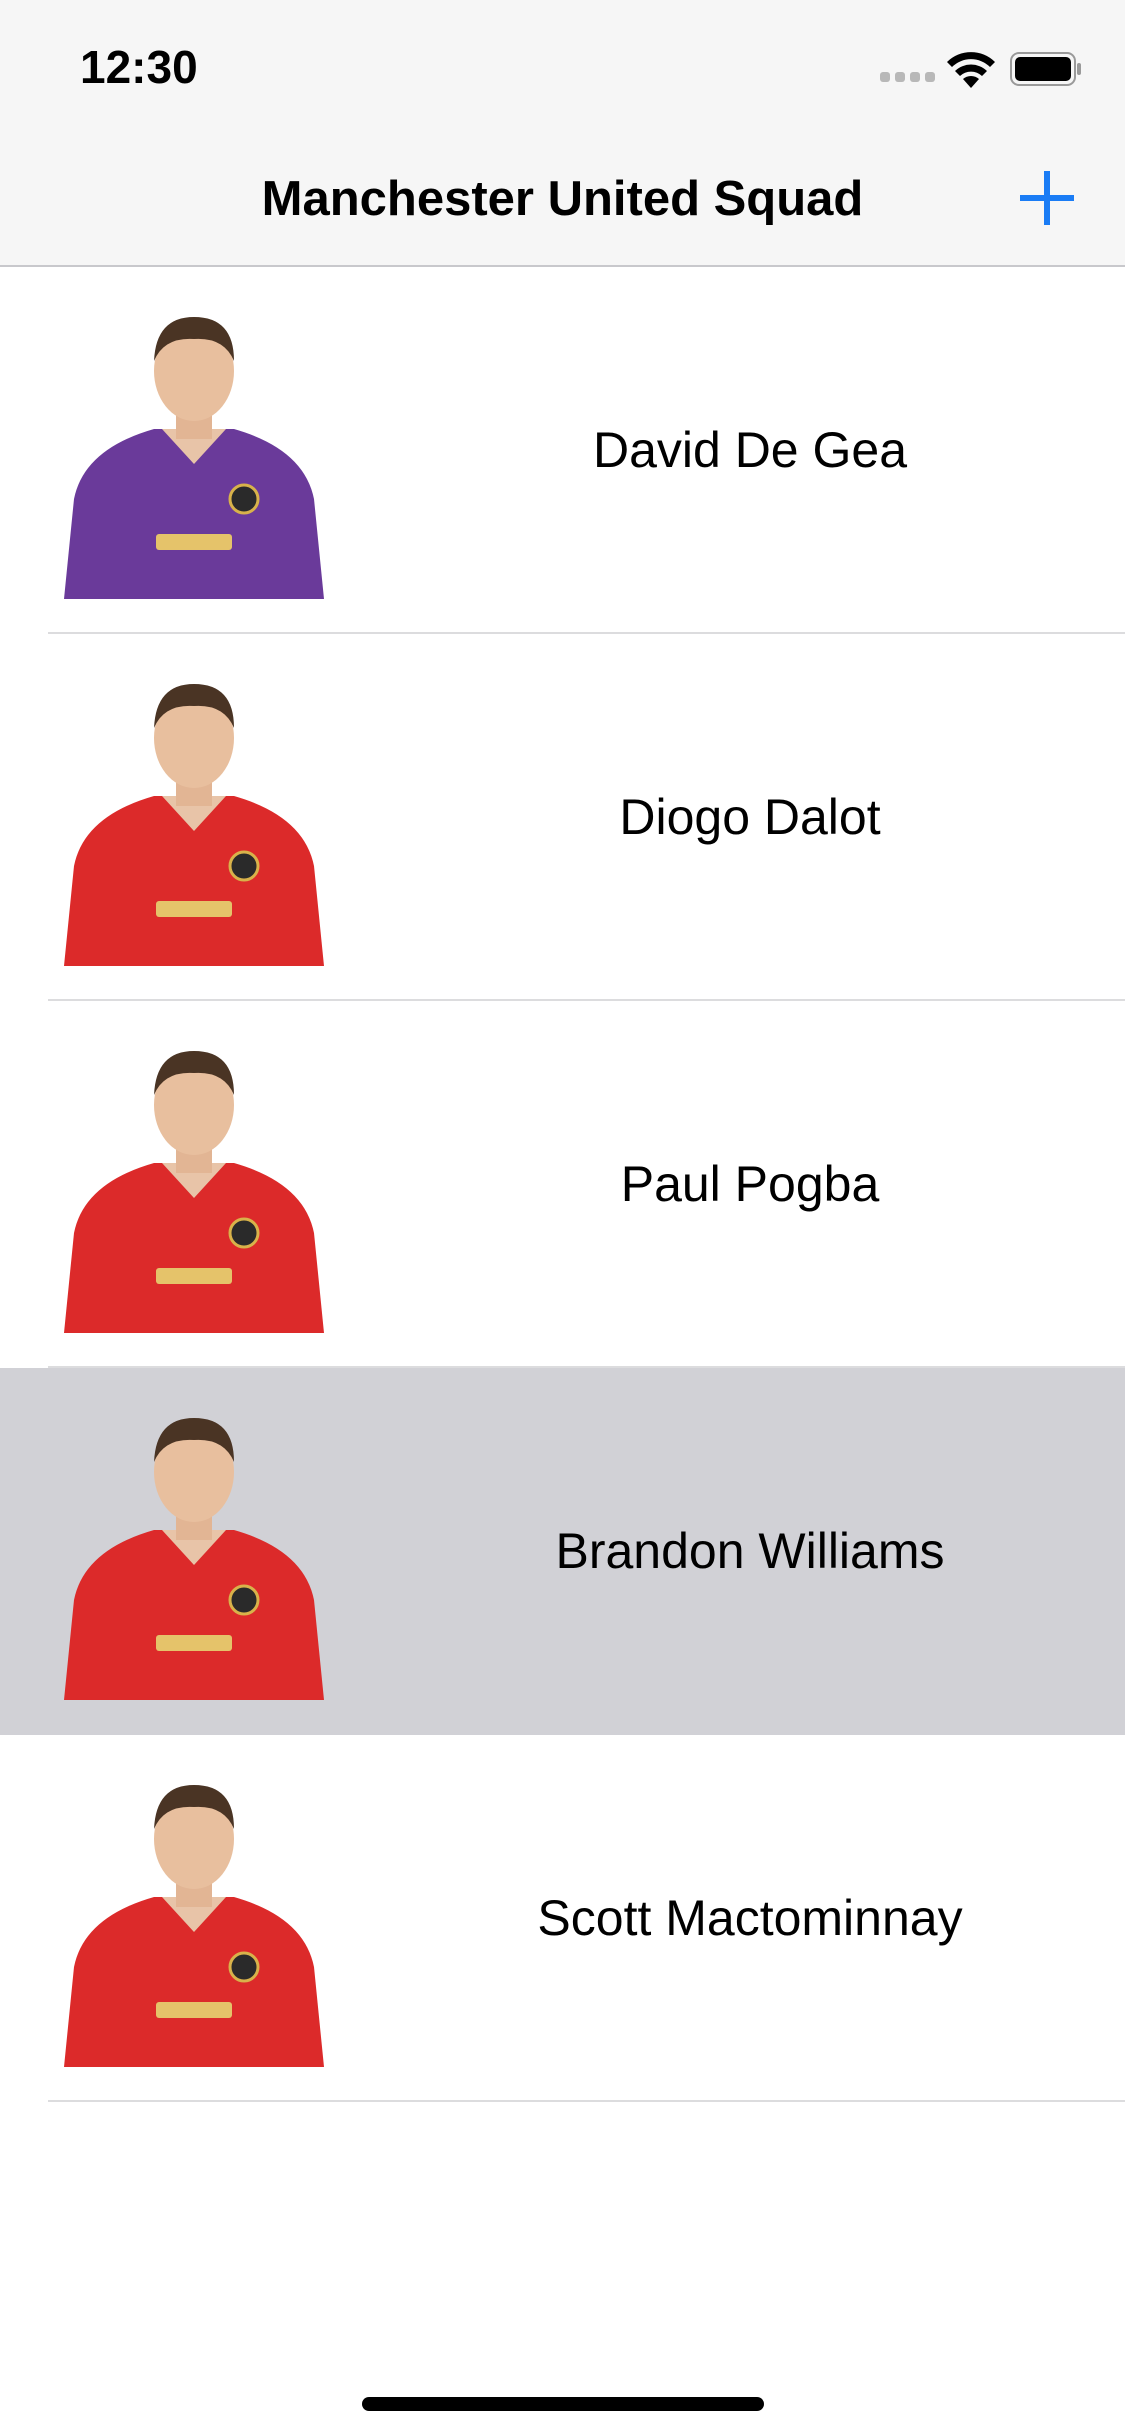 The image size is (1125, 2436). Describe the element at coordinates (750, 1918) in the screenshot. I see `player-name: Scott Mactominnay` at that location.